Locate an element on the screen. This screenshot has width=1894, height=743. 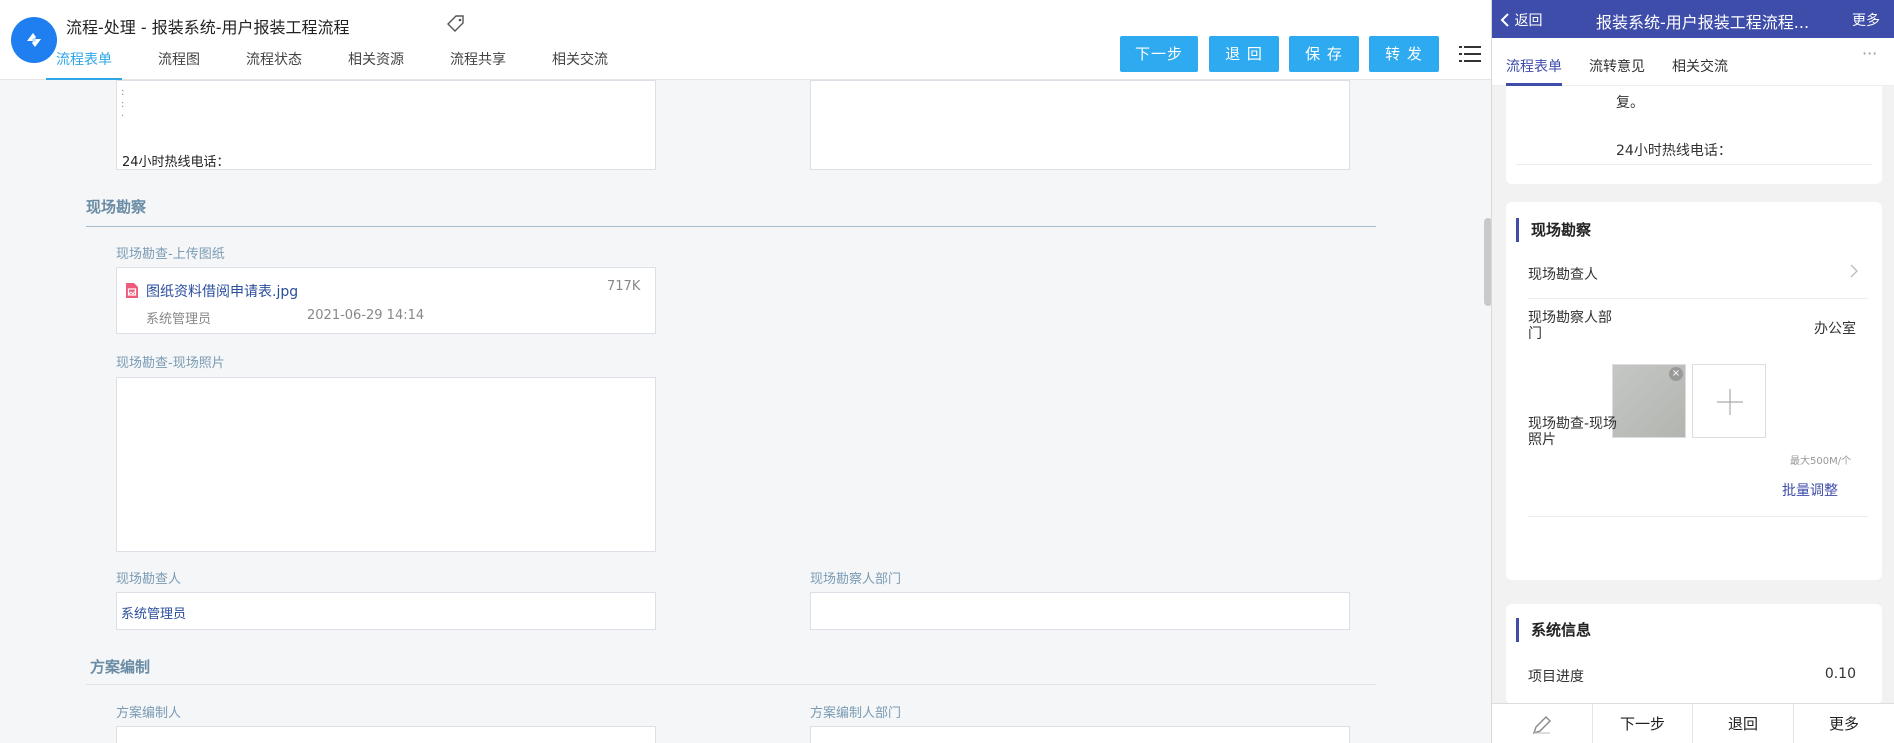
mobile-surveyor-dept-label: 现场勘察人部 门 is located at coordinates (1570, 326).